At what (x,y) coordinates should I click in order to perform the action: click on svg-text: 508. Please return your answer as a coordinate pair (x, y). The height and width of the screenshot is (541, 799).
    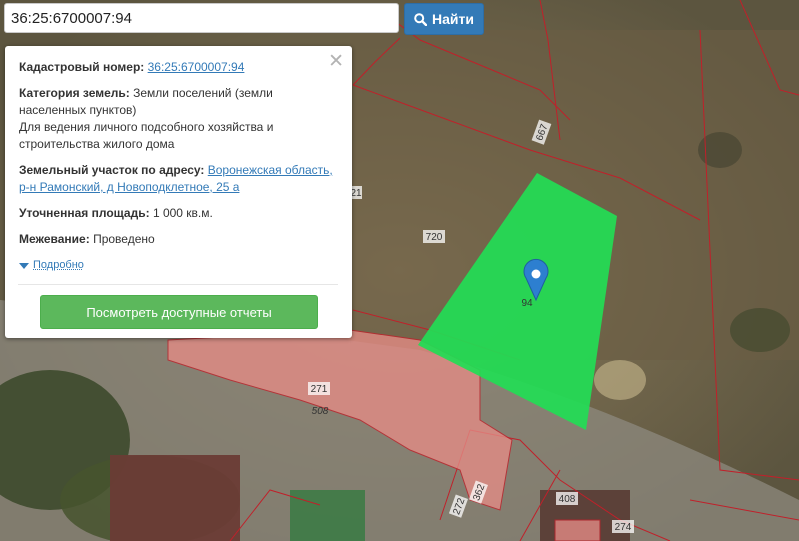
    Looking at the image, I should click on (320, 411).